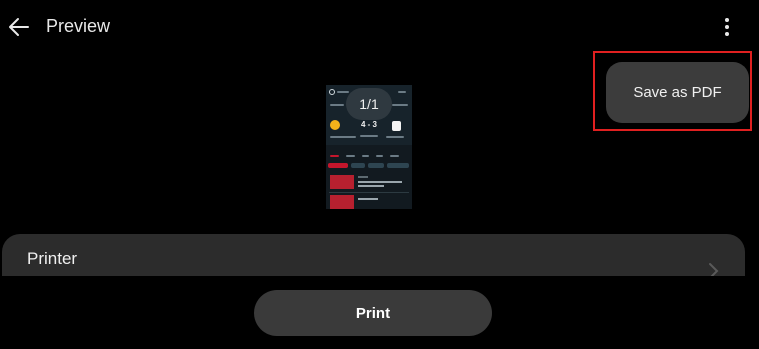 This screenshot has height=349, width=759. What do you see at coordinates (368, 124) in the screenshot?
I see `thumbnail-score: 4 - 3` at bounding box center [368, 124].